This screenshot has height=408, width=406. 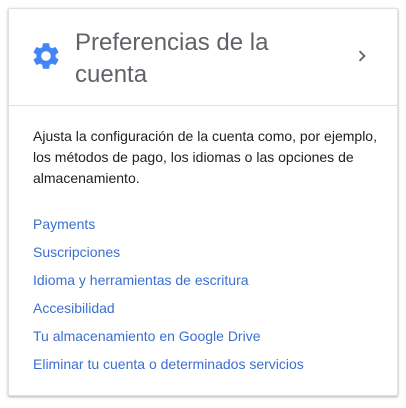 I want to click on accessibility-link: Accesibilidad, so click(x=74, y=308).